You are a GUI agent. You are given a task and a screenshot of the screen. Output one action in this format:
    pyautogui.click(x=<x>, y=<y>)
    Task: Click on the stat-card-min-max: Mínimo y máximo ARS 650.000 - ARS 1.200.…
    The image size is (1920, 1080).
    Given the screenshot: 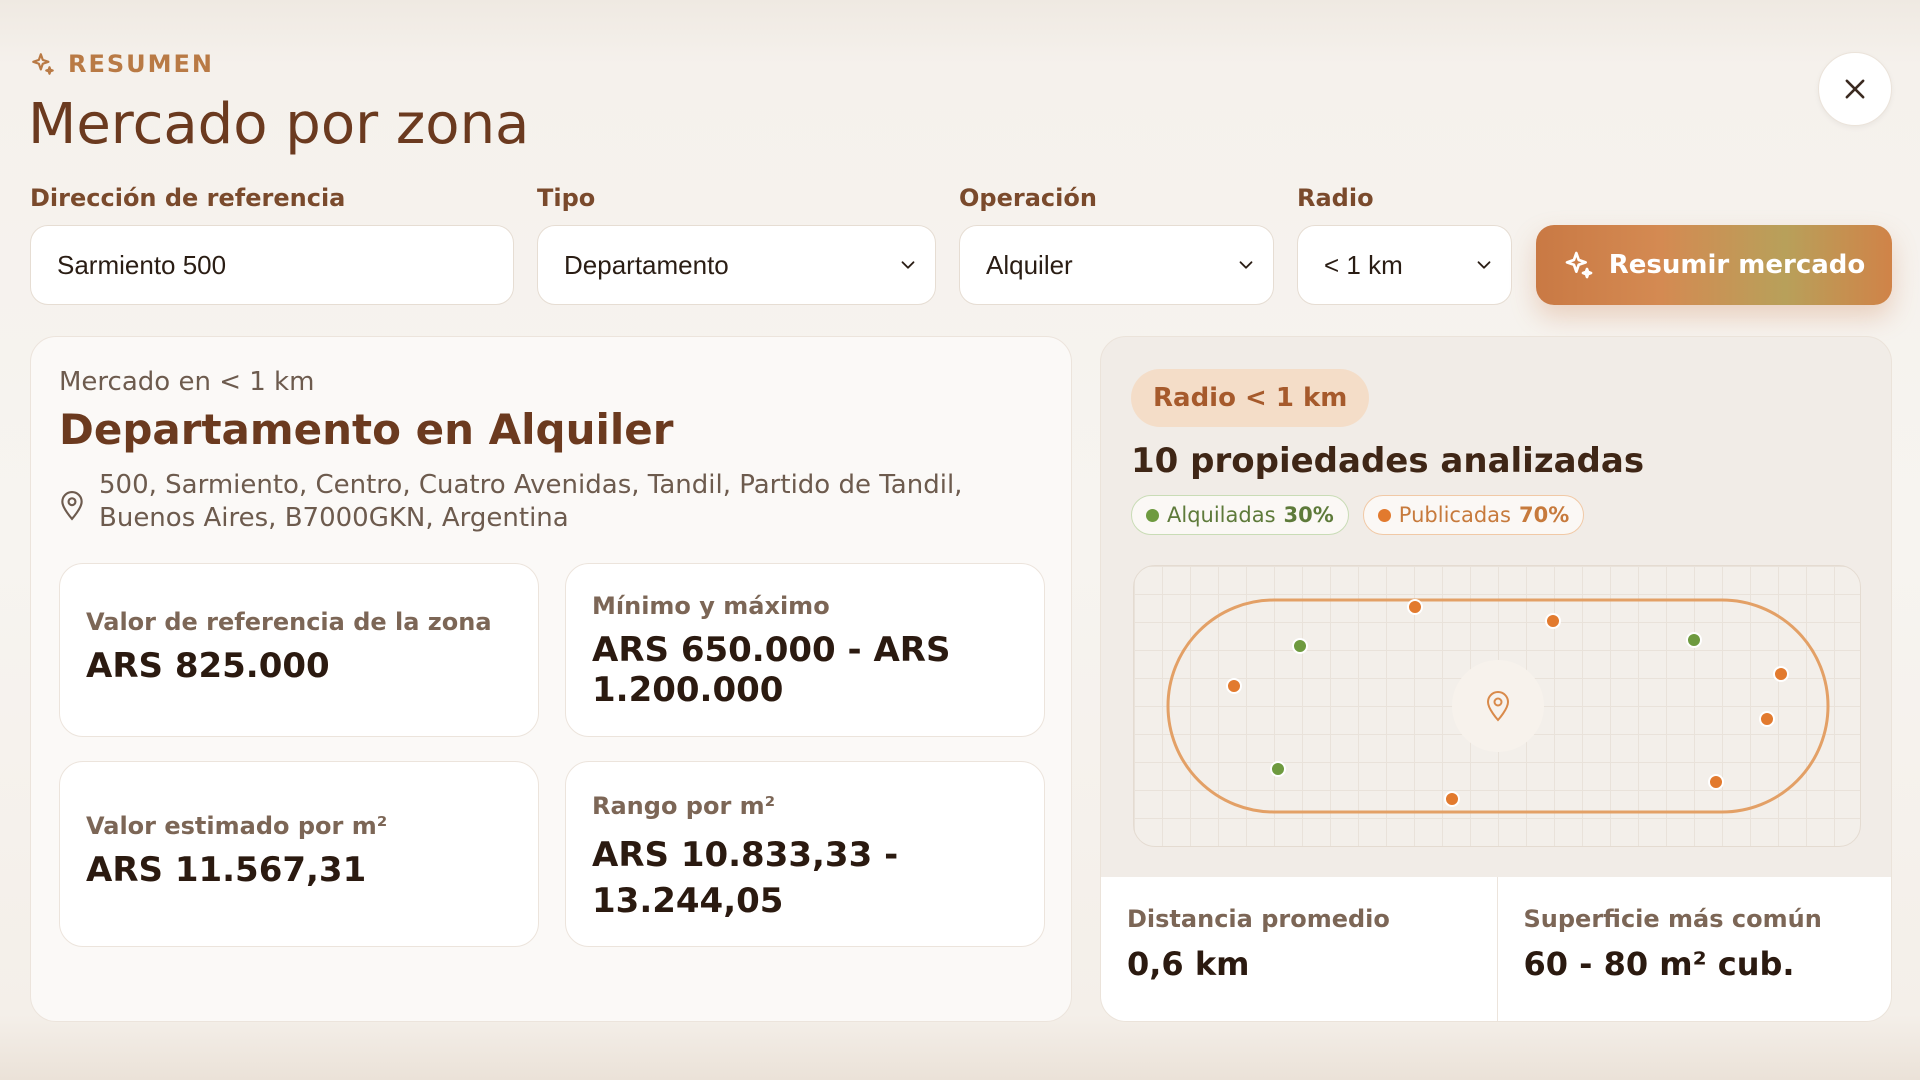 What is the action you would take?
    pyautogui.click(x=805, y=650)
    